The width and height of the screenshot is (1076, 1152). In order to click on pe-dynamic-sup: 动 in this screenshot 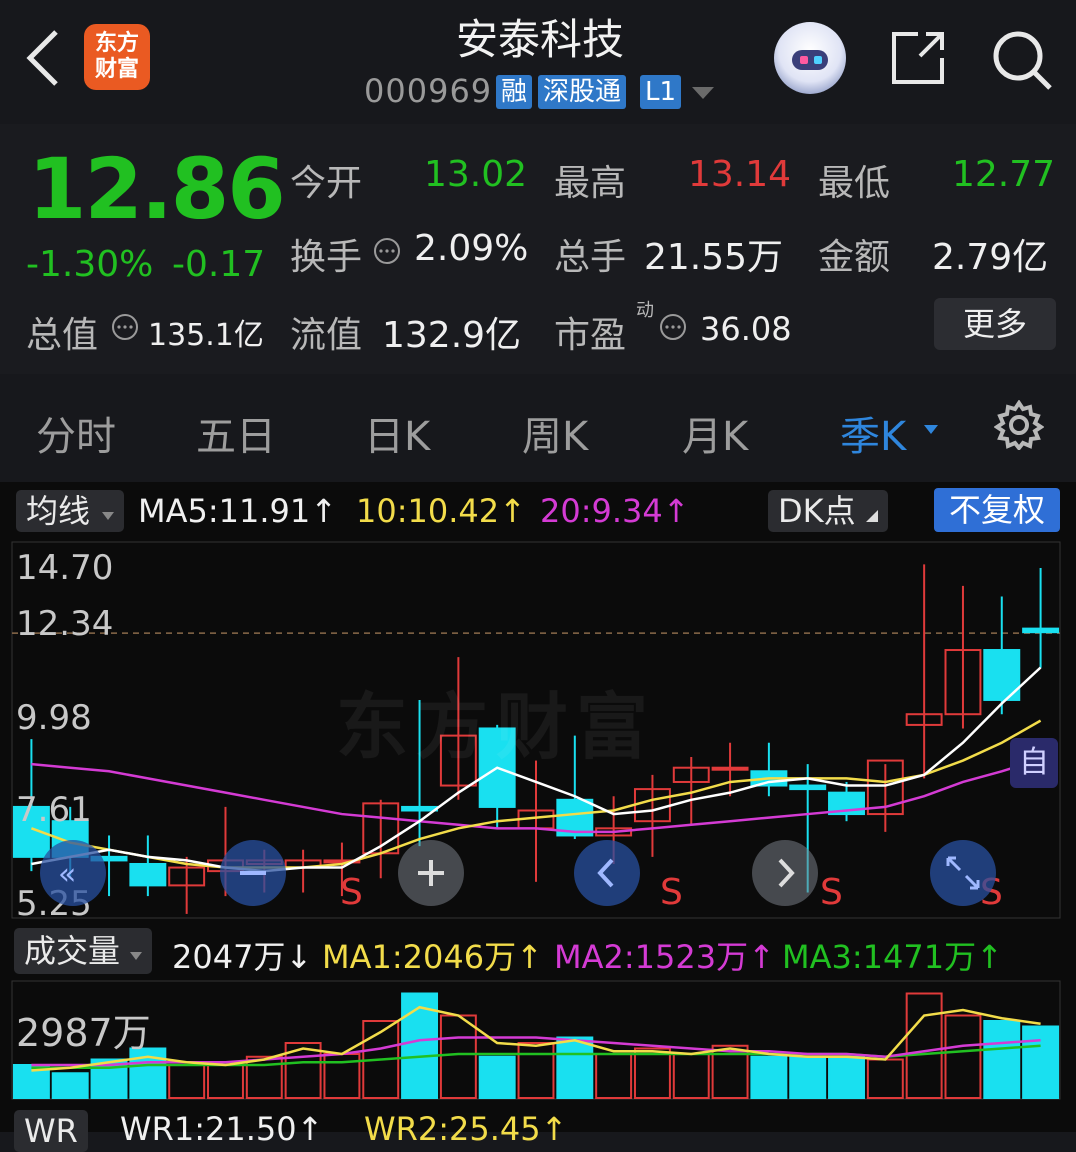, I will do `click(645, 310)`.